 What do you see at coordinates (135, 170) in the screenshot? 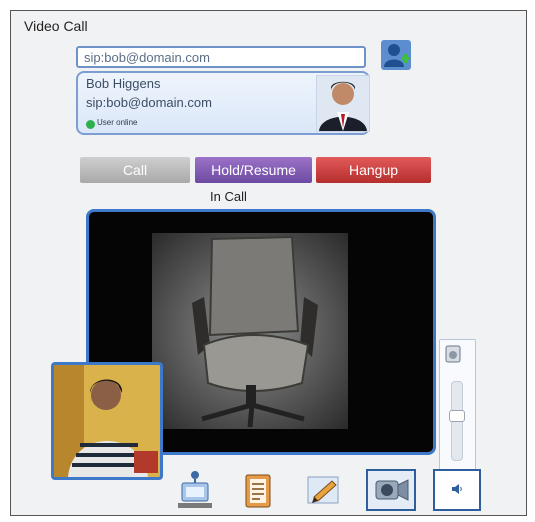
I see `call-button: Call` at bounding box center [135, 170].